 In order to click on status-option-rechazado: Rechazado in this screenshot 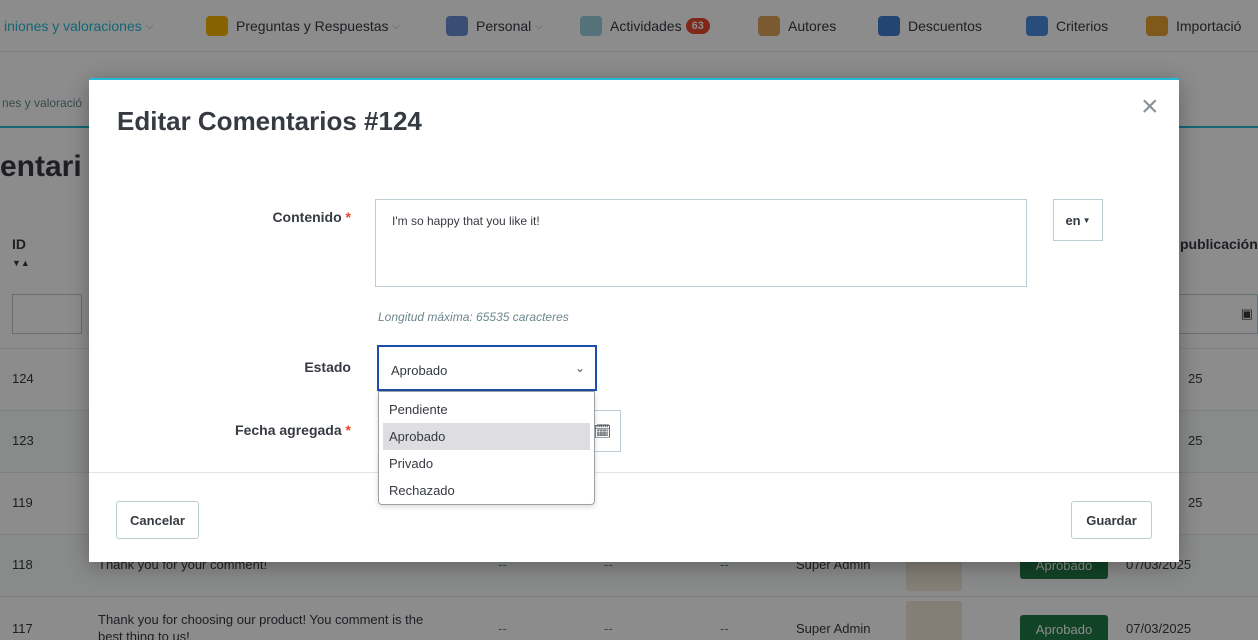, I will do `click(486, 490)`.